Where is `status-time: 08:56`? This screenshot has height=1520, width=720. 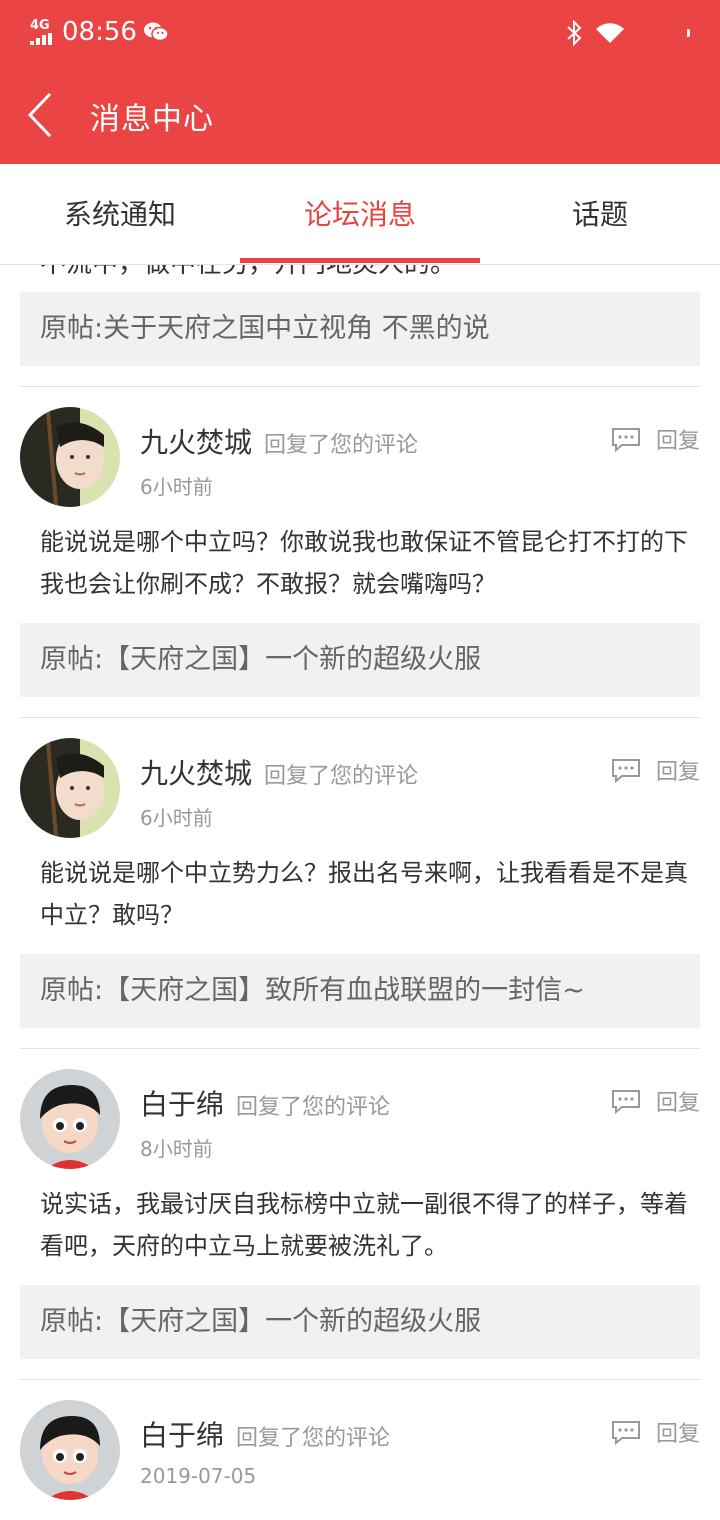 status-time: 08:56 is located at coordinates (99, 32).